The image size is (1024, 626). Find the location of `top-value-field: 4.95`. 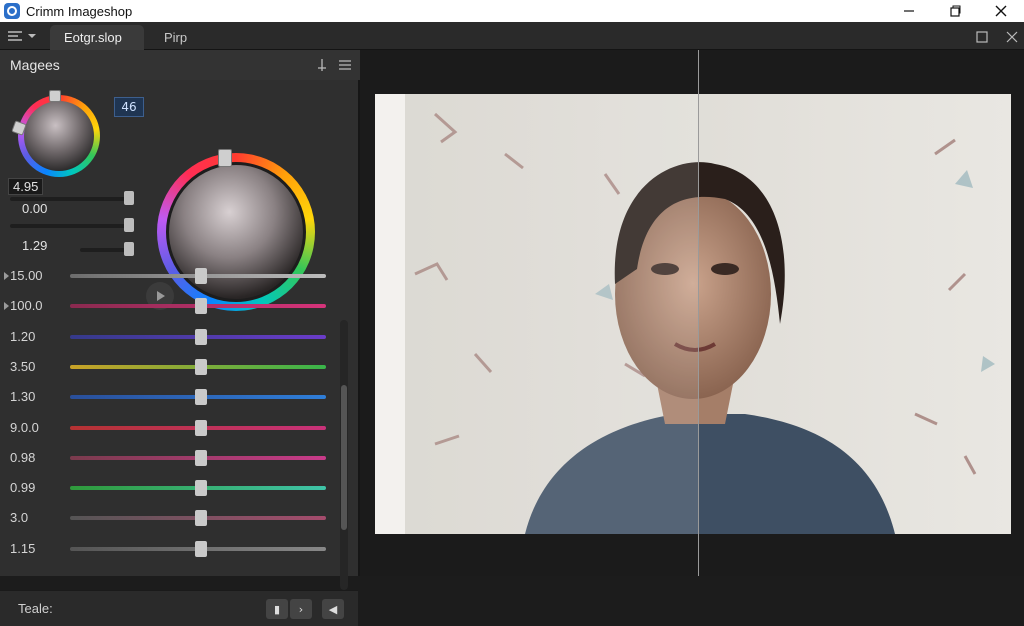

top-value-field: 4.95 is located at coordinates (26, 186).